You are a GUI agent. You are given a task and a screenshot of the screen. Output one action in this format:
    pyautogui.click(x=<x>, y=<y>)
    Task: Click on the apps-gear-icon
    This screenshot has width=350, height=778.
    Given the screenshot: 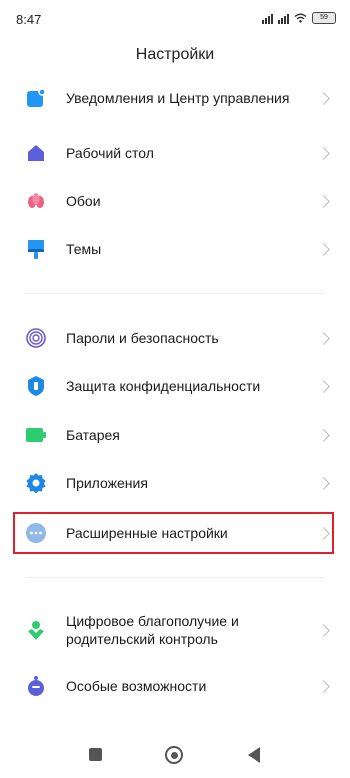 What is the action you would take?
    pyautogui.click(x=36, y=483)
    